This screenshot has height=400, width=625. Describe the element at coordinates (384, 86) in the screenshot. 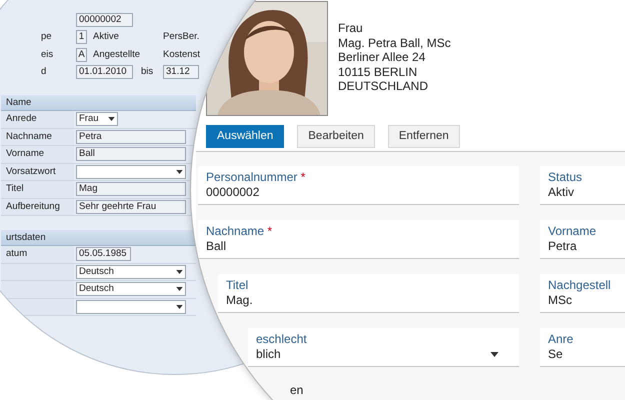

I see `address-line: DEUTSCHLAND` at that location.